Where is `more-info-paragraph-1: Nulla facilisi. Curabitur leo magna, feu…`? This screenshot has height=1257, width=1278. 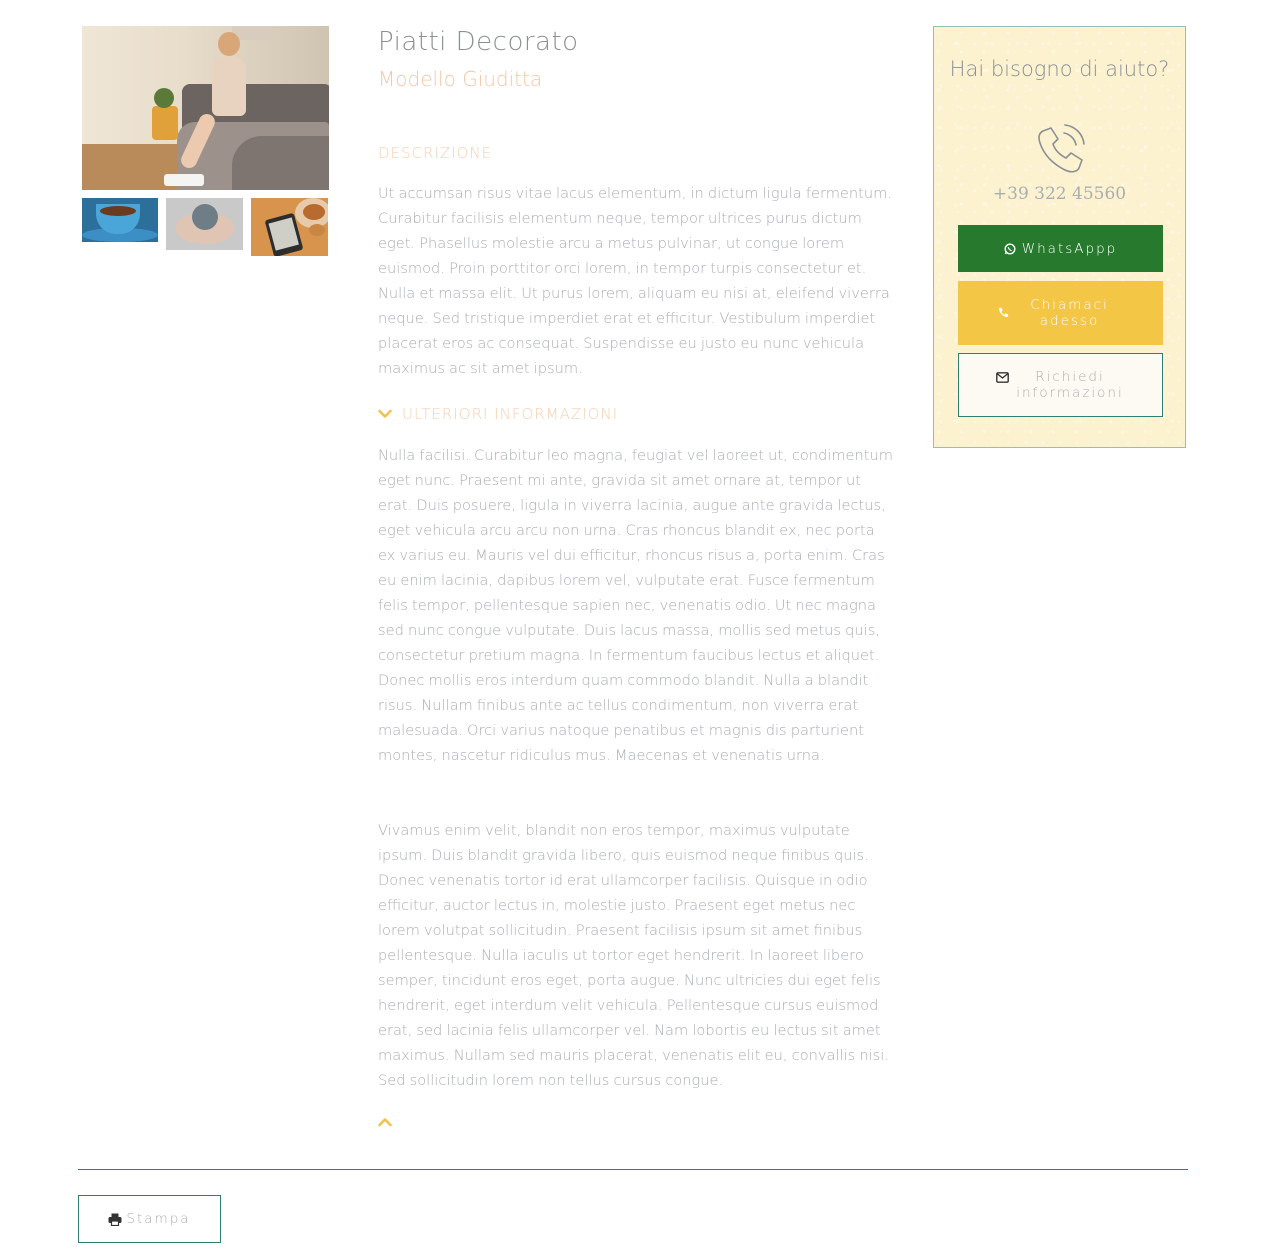 more-info-paragraph-1: Nulla facilisi. Curabitur leo magna, feu… is located at coordinates (635, 605).